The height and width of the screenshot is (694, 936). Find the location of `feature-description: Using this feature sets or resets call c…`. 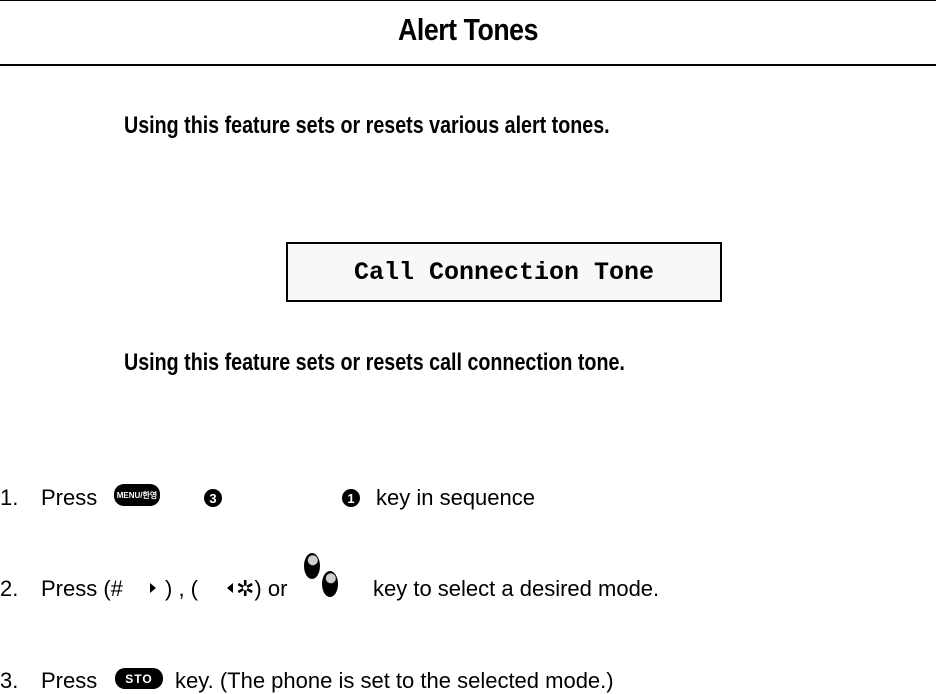

feature-description: Using this feature sets or resets call c… is located at coordinates (374, 362).